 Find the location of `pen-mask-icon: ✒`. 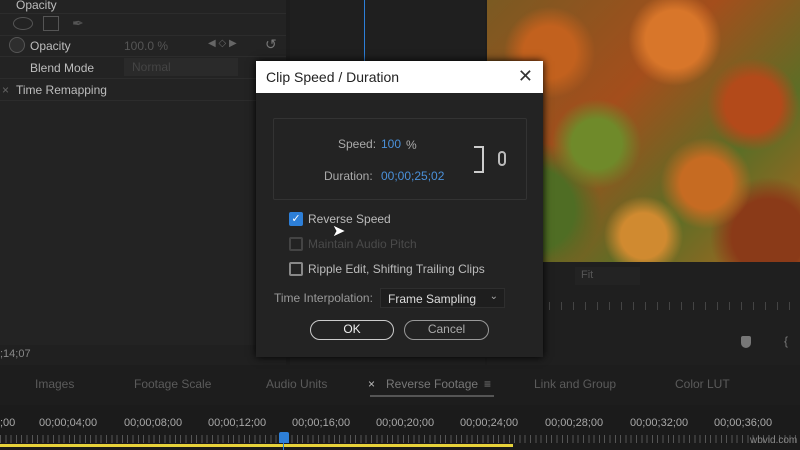

pen-mask-icon: ✒ is located at coordinates (78, 23).